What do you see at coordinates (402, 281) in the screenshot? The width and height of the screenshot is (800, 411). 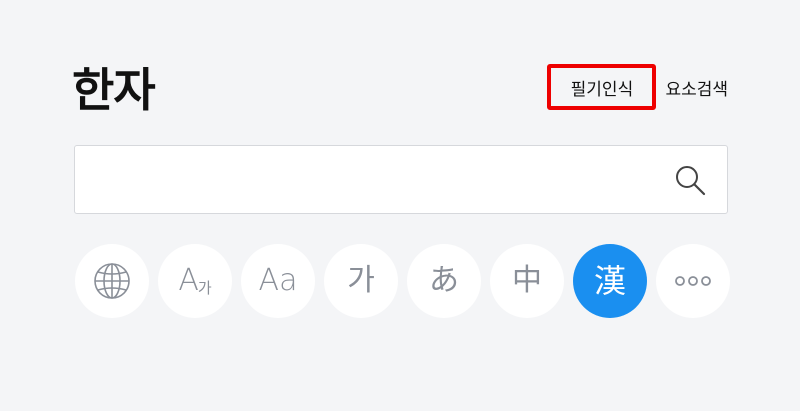 I see `language-selector: A가 Aa 가 あ 中 漢` at bounding box center [402, 281].